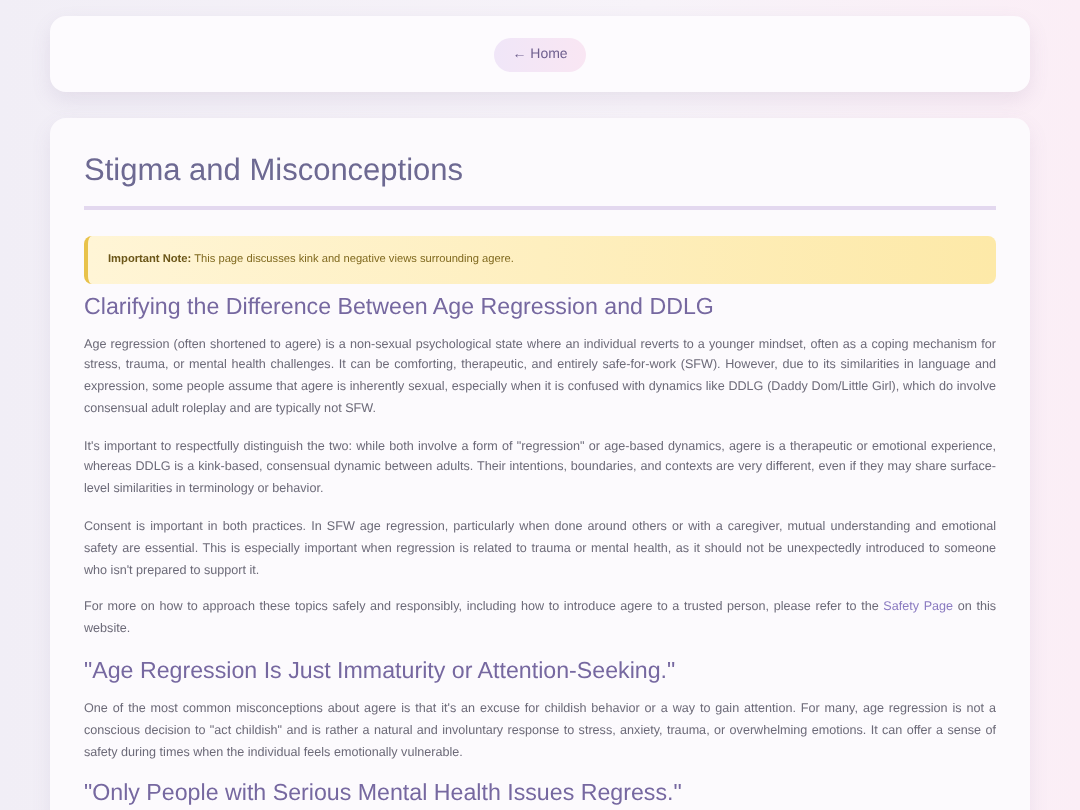  I want to click on section-heading: Clarifying the Difference Between Age Regression and DDLG, so click(400, 306).